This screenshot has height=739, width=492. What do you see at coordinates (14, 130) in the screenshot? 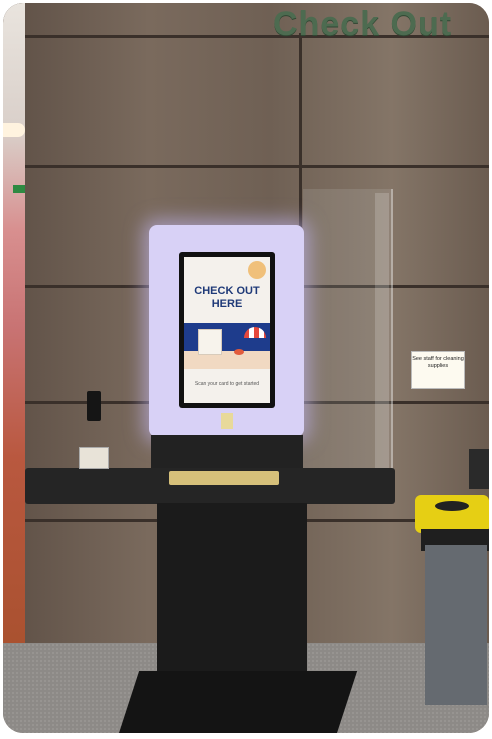
I see `ceiling-light` at bounding box center [14, 130].